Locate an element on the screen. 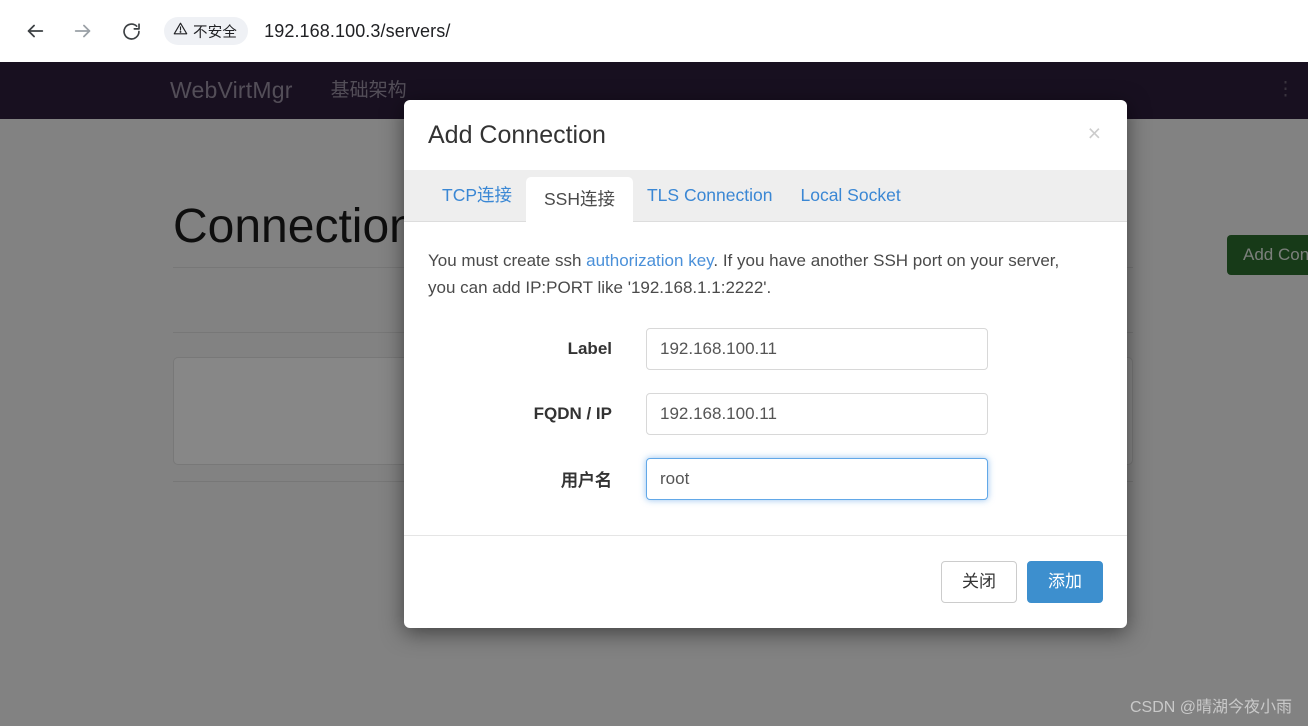 Image resolution: width=1308 pixels, height=726 pixels. fqdn-field-label: FQDN / IP is located at coordinates (572, 413).